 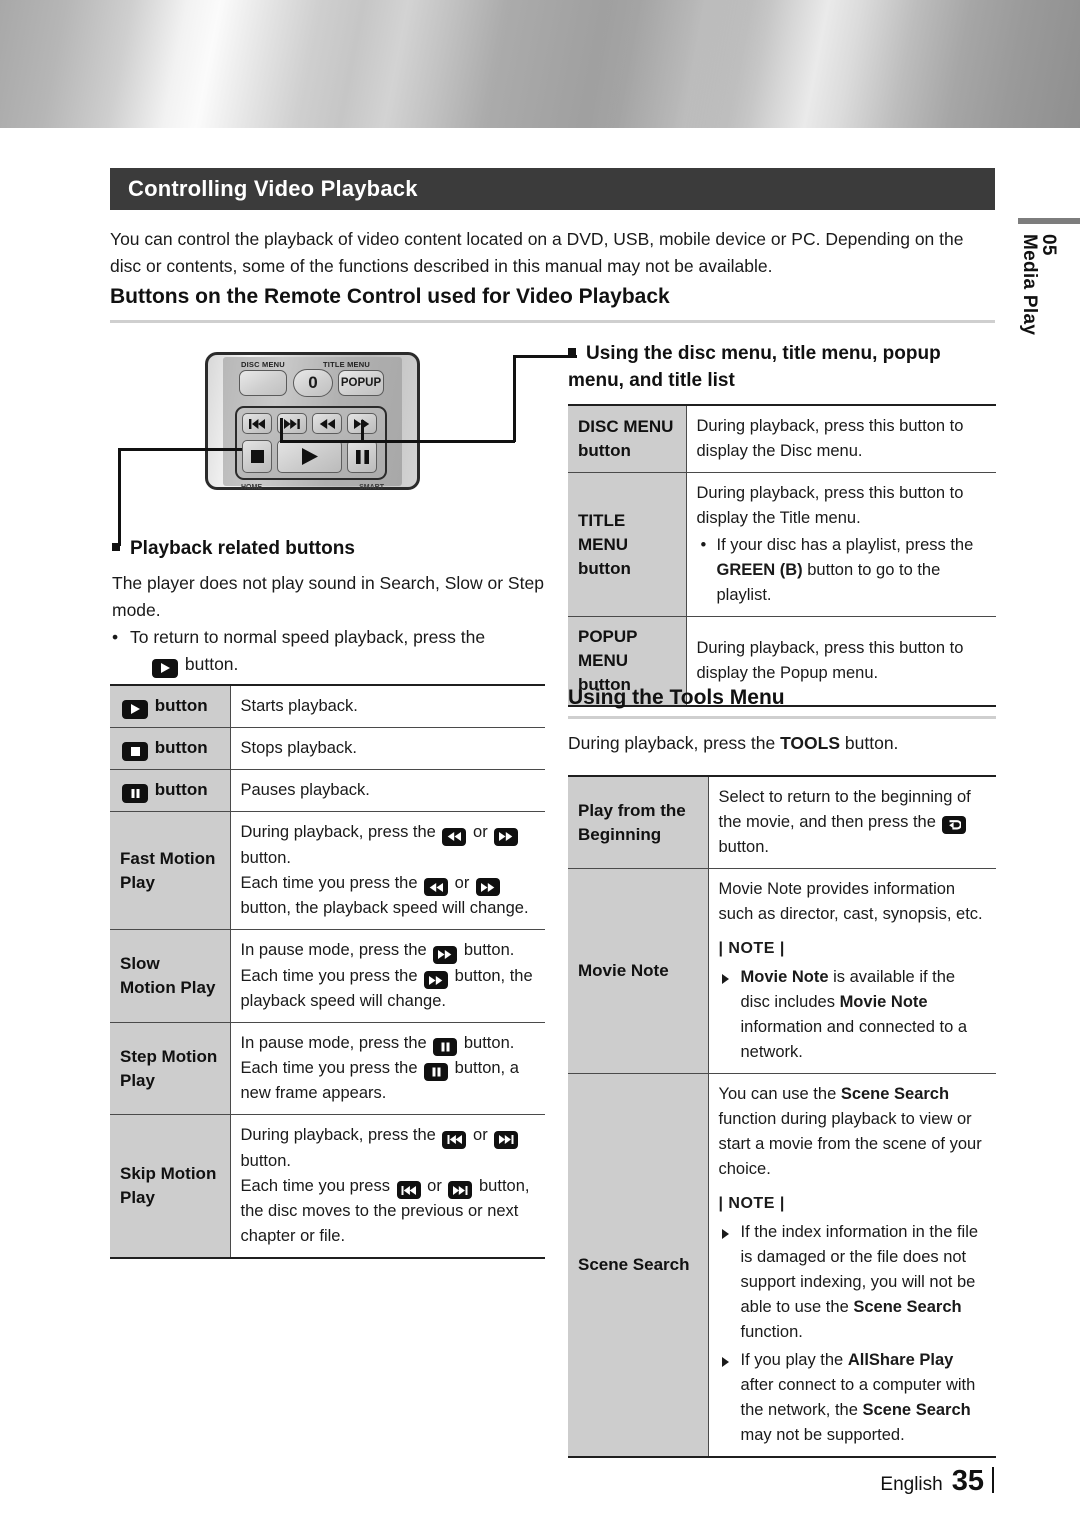 I want to click on note-label: | NOTE |, so click(x=751, y=948).